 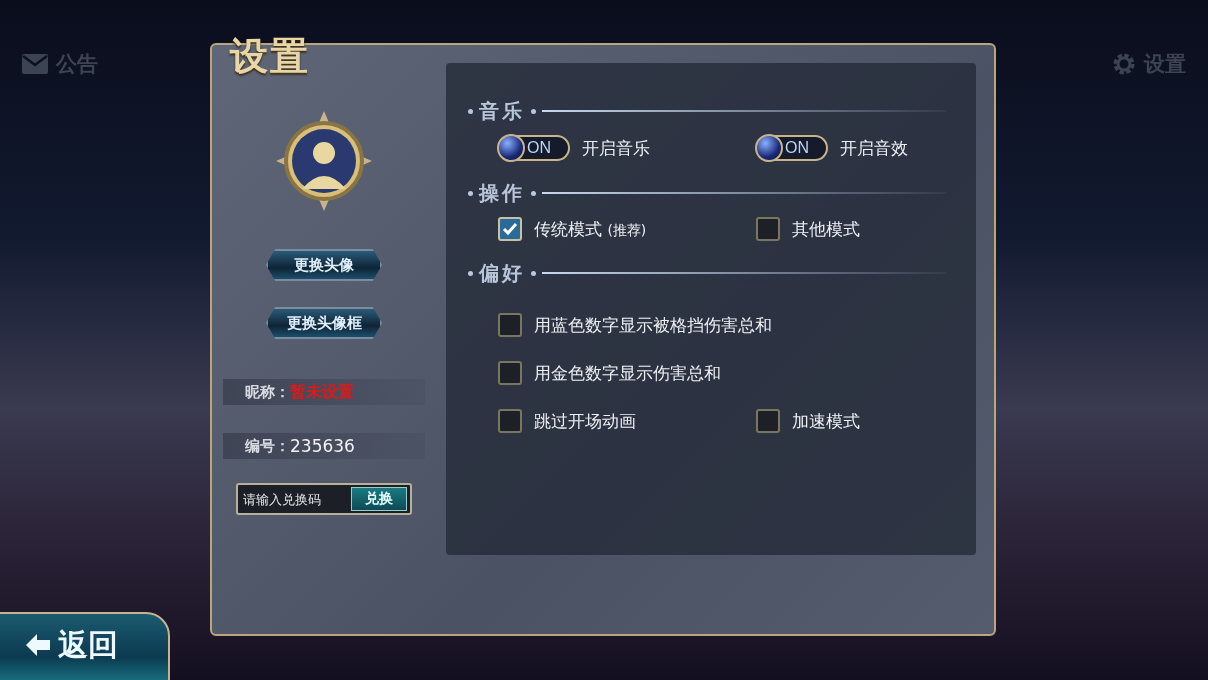 I want to click on settings-icon, so click(x=1124, y=64).